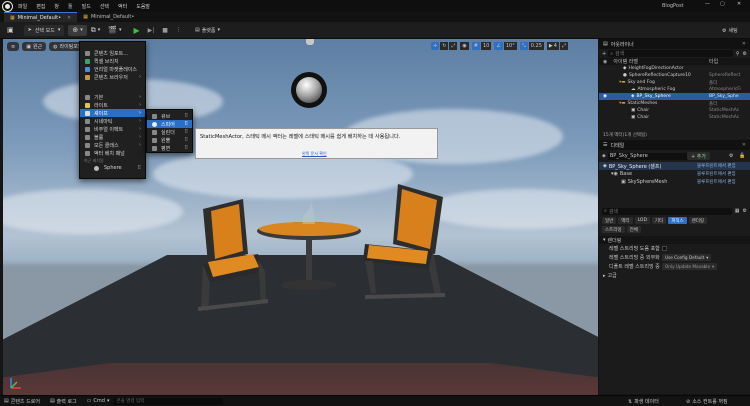 This screenshot has width=750, height=406. I want to click on shape-cube: 큐브 ⠿, so click(169, 116).